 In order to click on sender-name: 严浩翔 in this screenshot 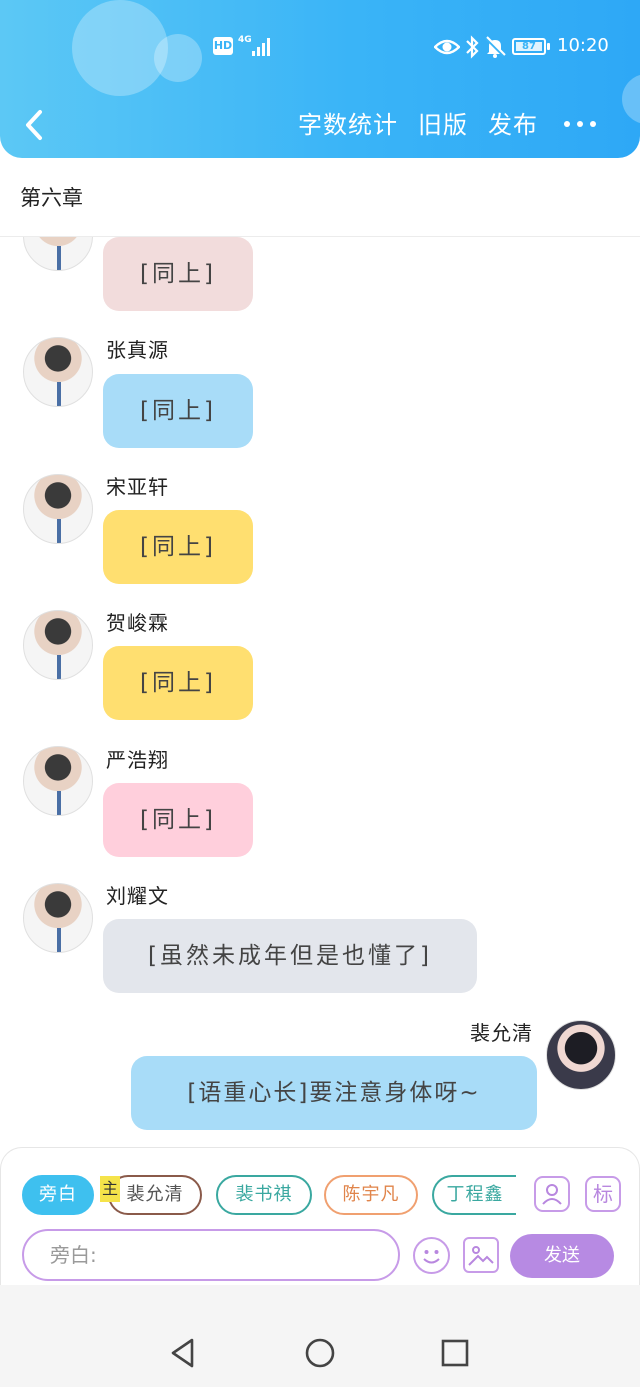, I will do `click(137, 760)`.